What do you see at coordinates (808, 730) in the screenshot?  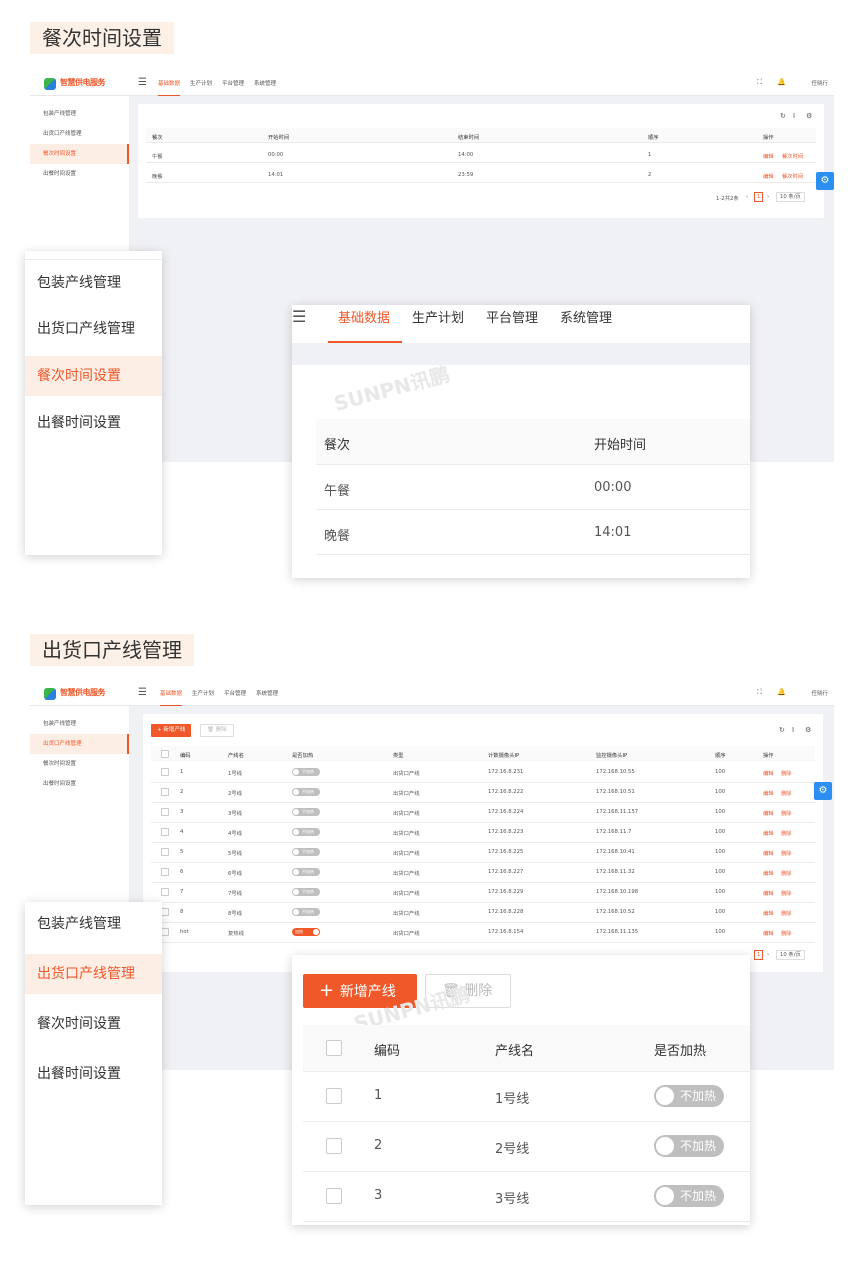 I see `settings-icon: ⚙` at bounding box center [808, 730].